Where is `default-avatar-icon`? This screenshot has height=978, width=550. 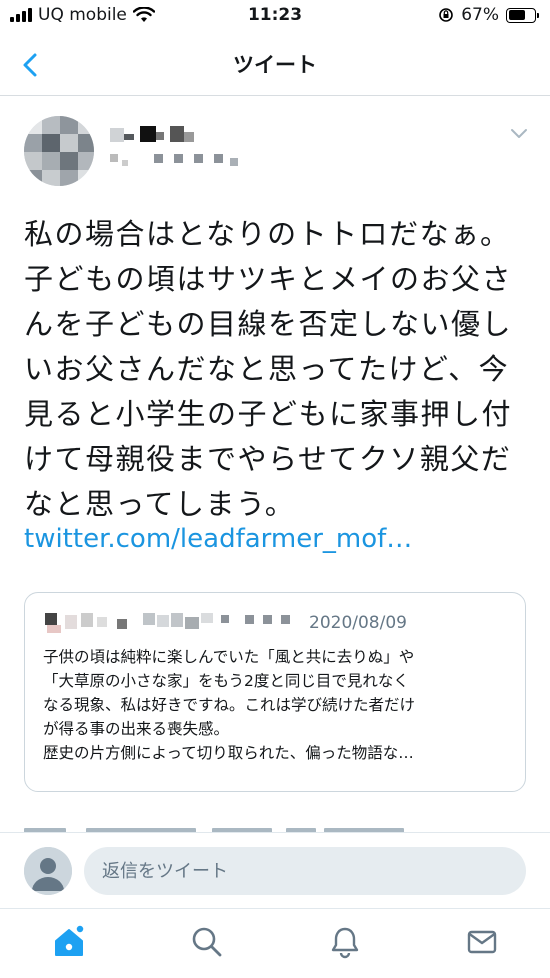 default-avatar-icon is located at coordinates (48, 871).